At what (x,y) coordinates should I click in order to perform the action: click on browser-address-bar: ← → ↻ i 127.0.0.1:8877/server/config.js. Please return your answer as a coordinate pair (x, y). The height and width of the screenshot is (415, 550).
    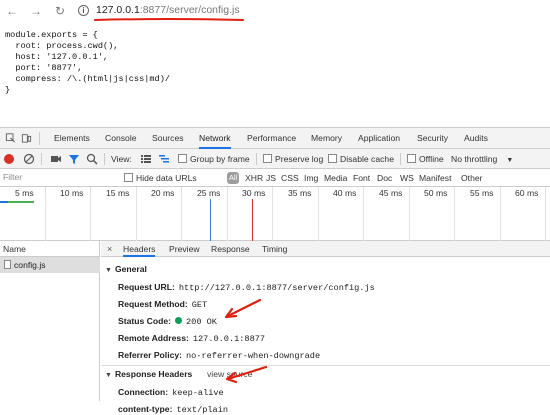
    Looking at the image, I should click on (275, 12).